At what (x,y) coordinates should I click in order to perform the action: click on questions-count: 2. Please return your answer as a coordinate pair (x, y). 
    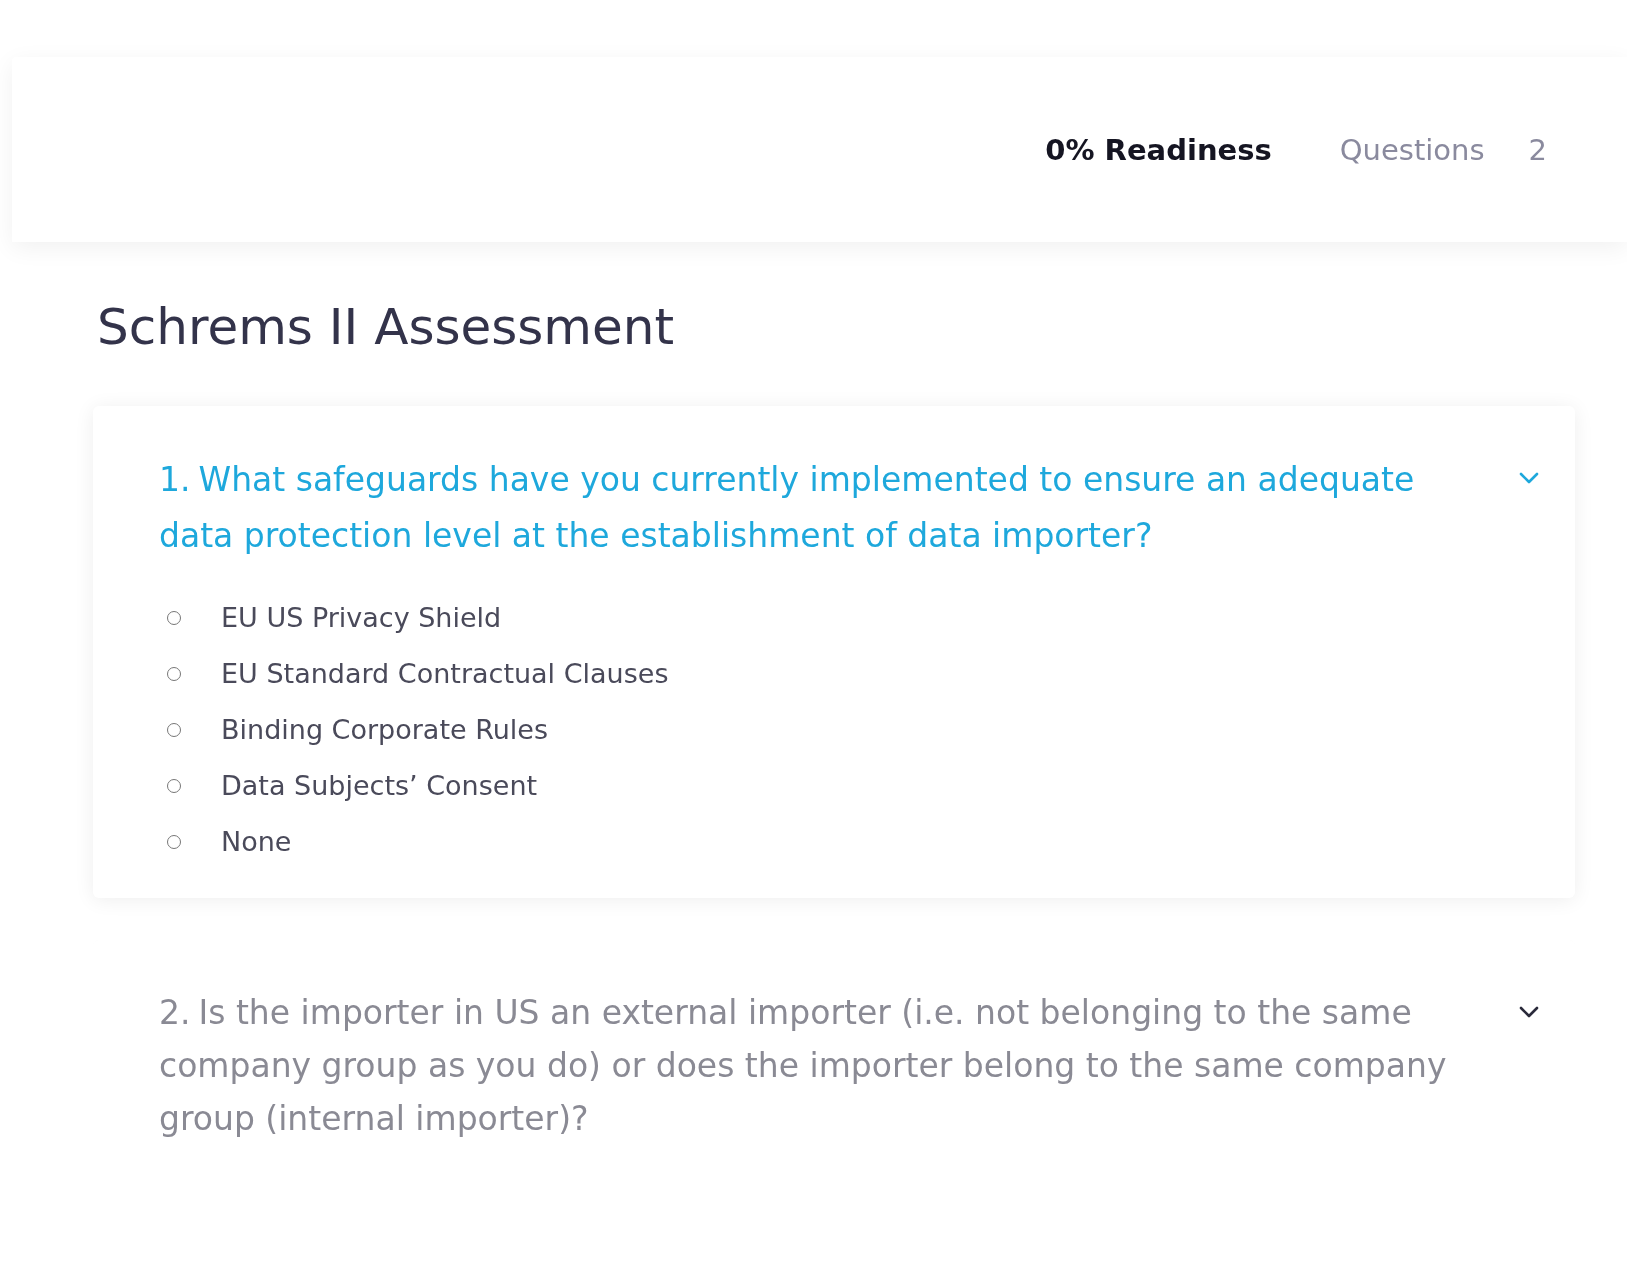
    Looking at the image, I should click on (1537, 149).